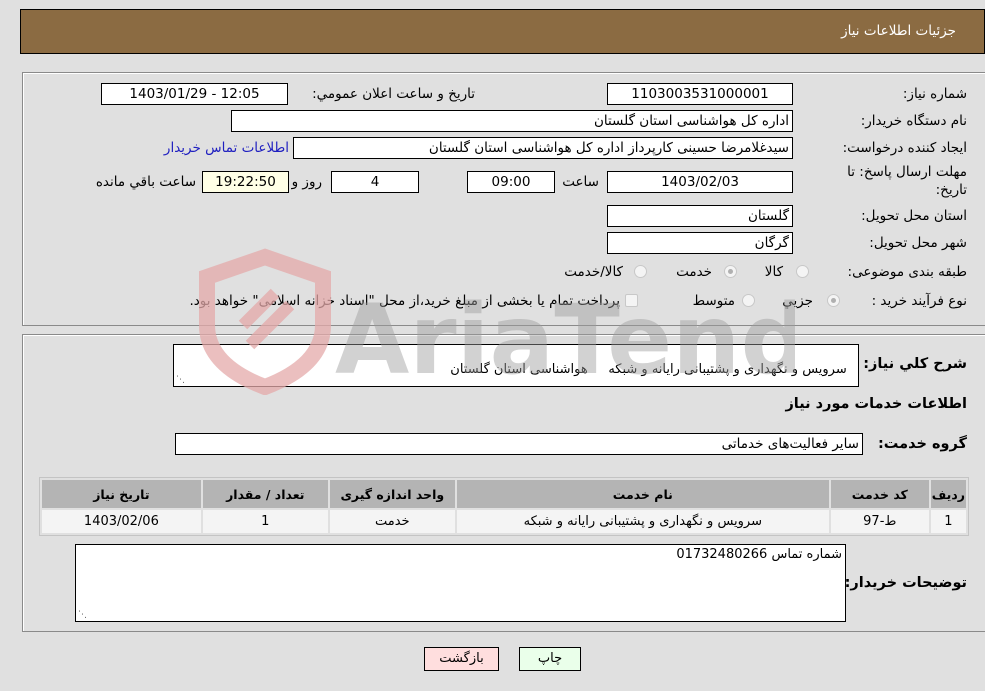 The width and height of the screenshot is (985, 691). I want to click on cell-service-name: سرویس و نگهداری و پشتیبانی رایانه و شبکه, so click(642, 521).